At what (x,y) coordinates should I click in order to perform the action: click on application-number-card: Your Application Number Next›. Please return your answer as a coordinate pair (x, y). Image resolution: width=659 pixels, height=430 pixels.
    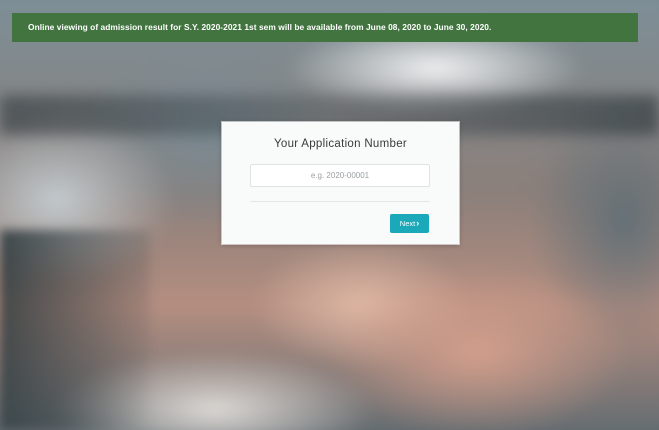
    Looking at the image, I should click on (340, 183).